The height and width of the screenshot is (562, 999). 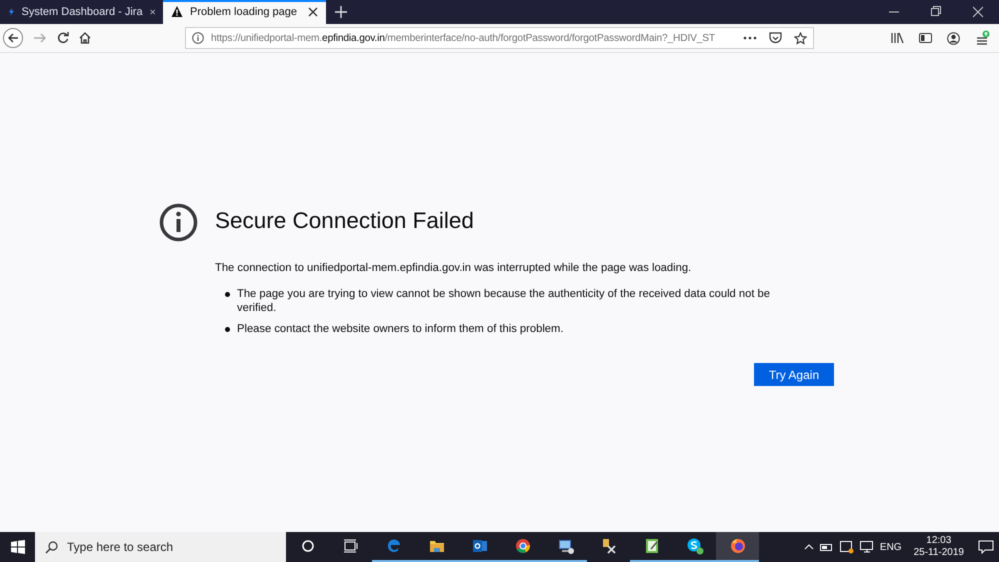 I want to click on warning-icon, so click(x=177, y=12).